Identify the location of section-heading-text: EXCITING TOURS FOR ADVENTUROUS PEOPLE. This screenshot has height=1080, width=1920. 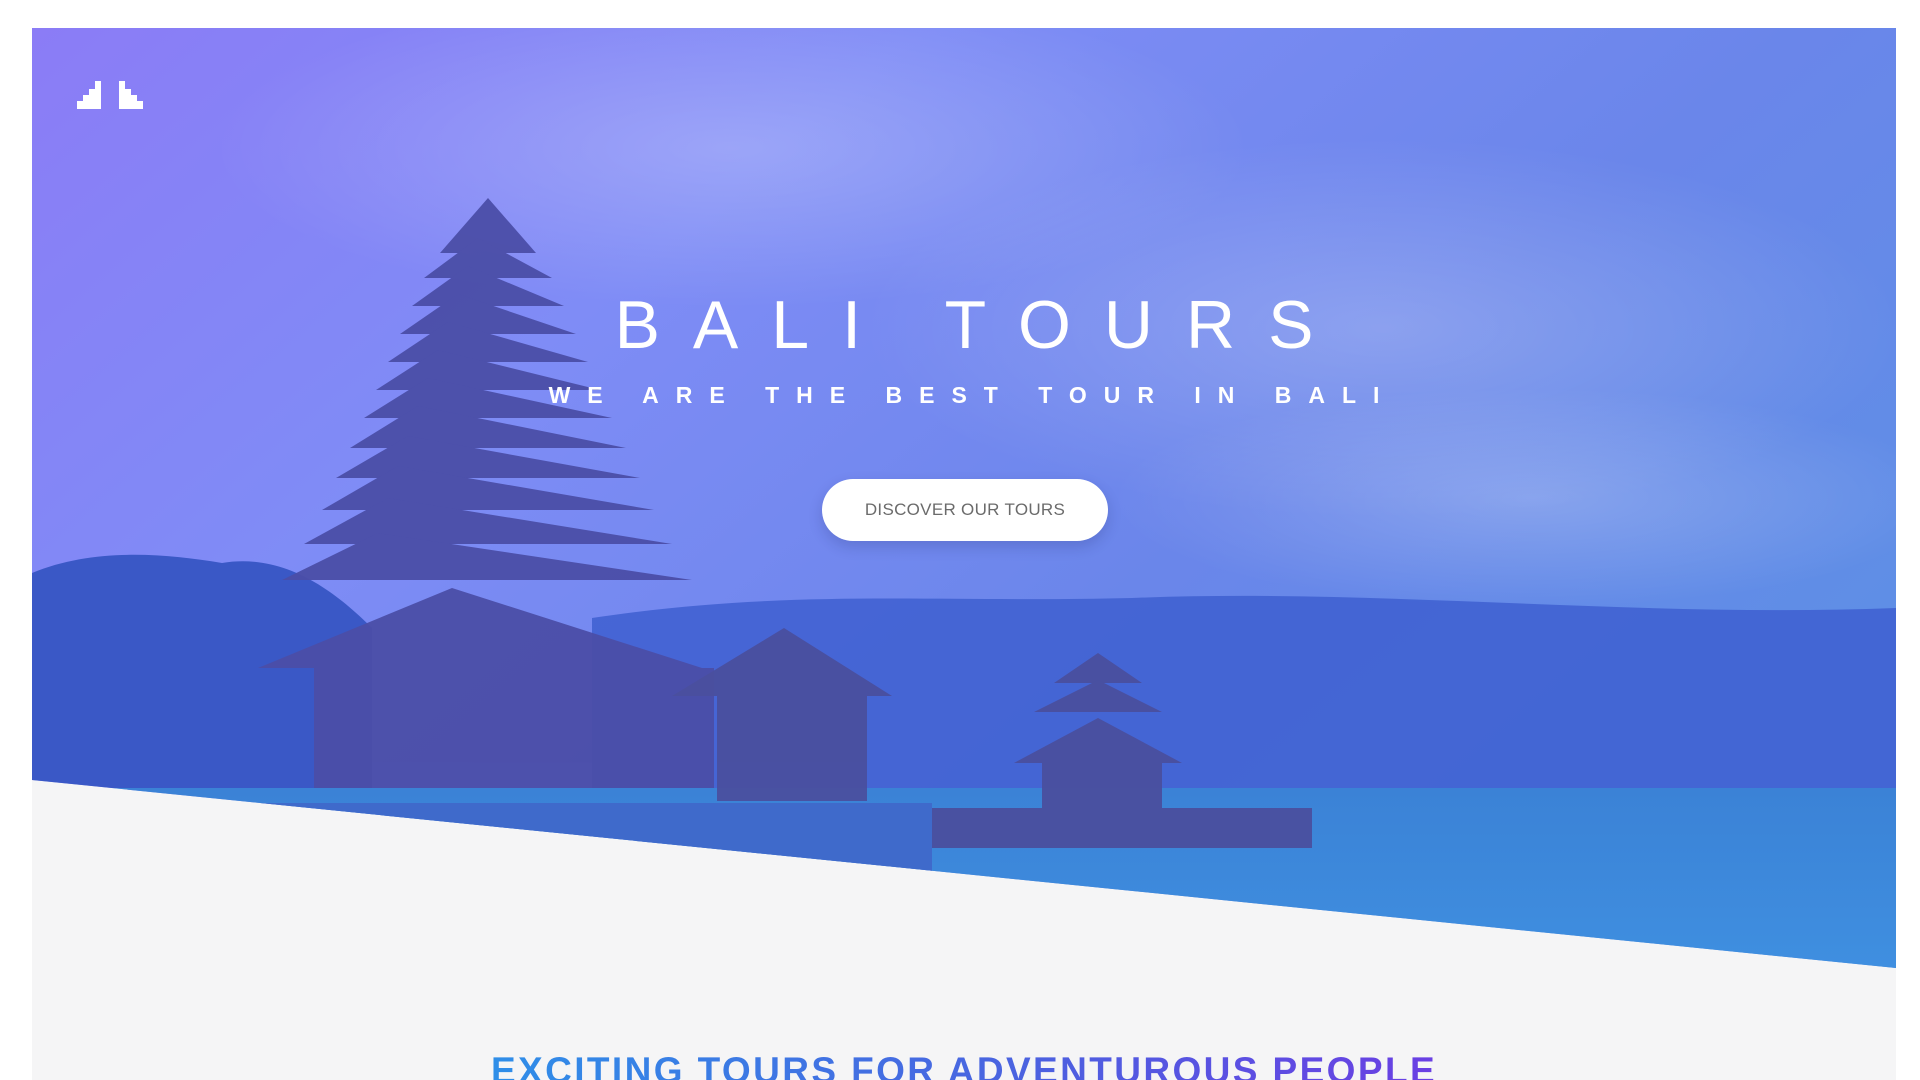
(964, 1065).